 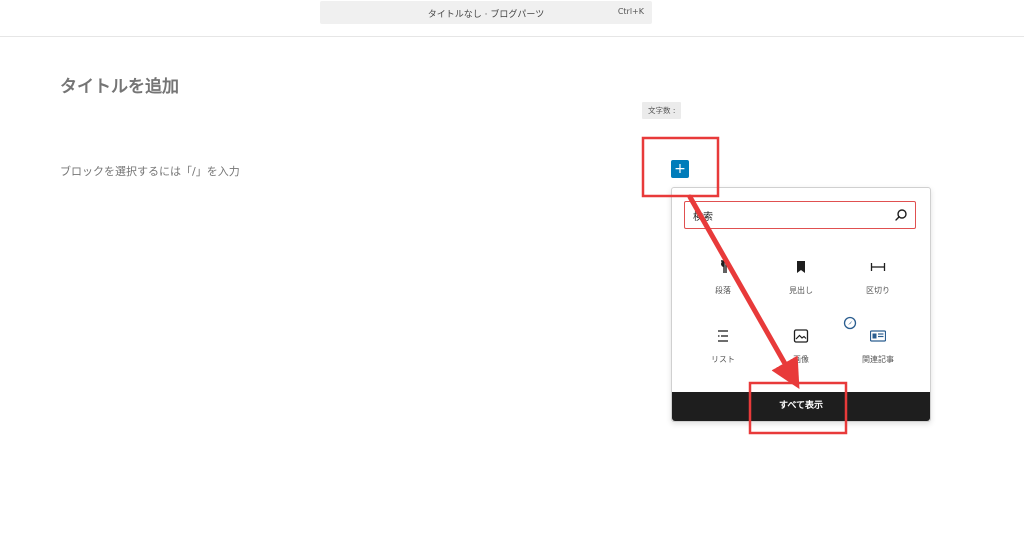 What do you see at coordinates (878, 267) in the screenshot?
I see `separator-icon` at bounding box center [878, 267].